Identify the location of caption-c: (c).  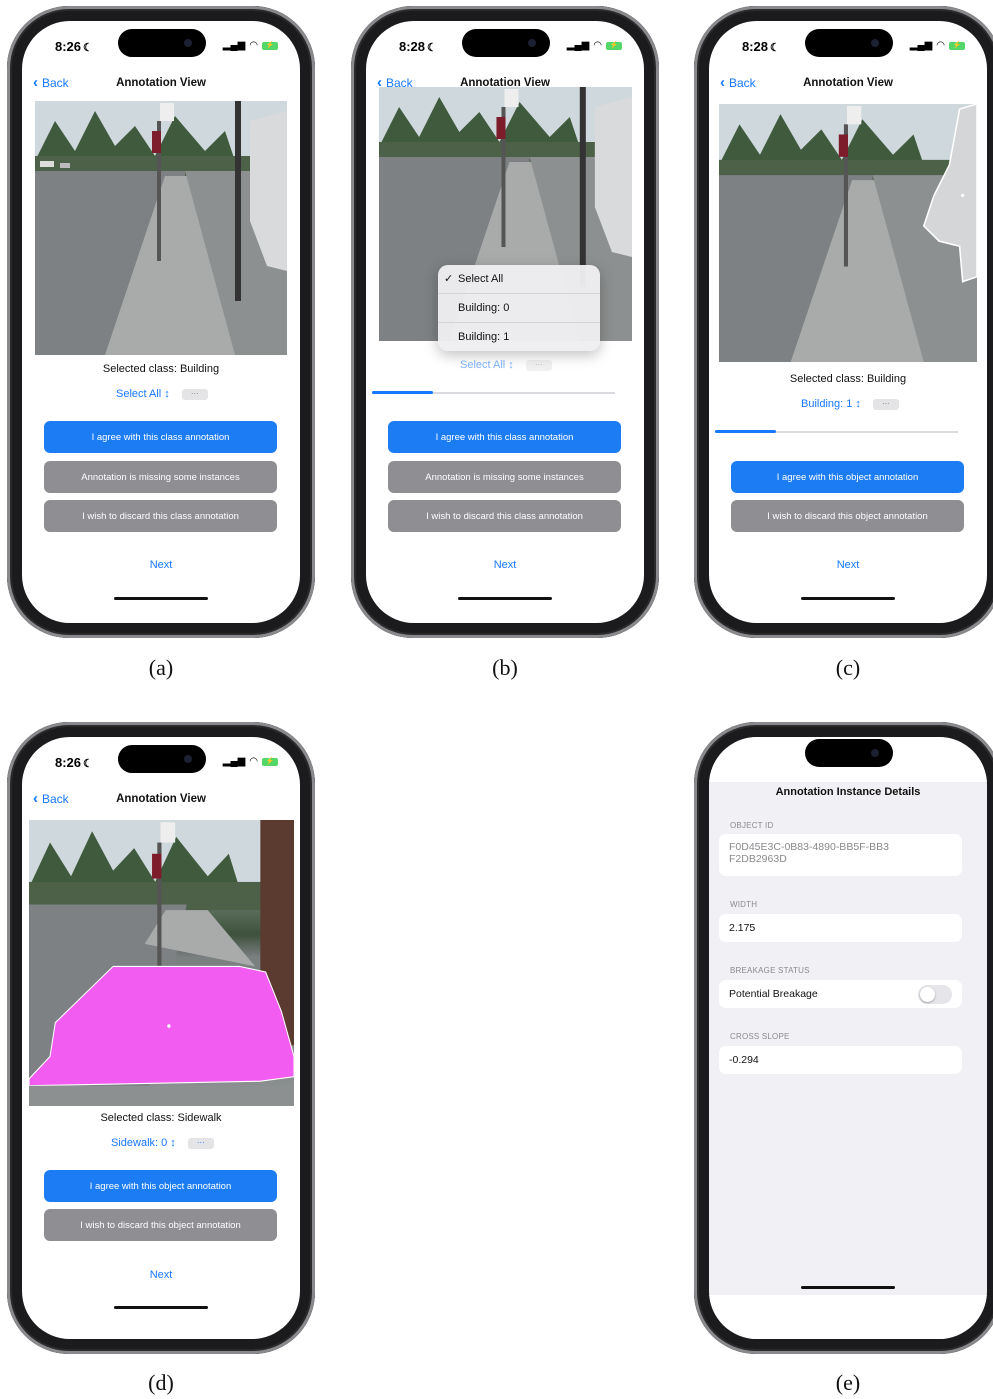
(848, 667).